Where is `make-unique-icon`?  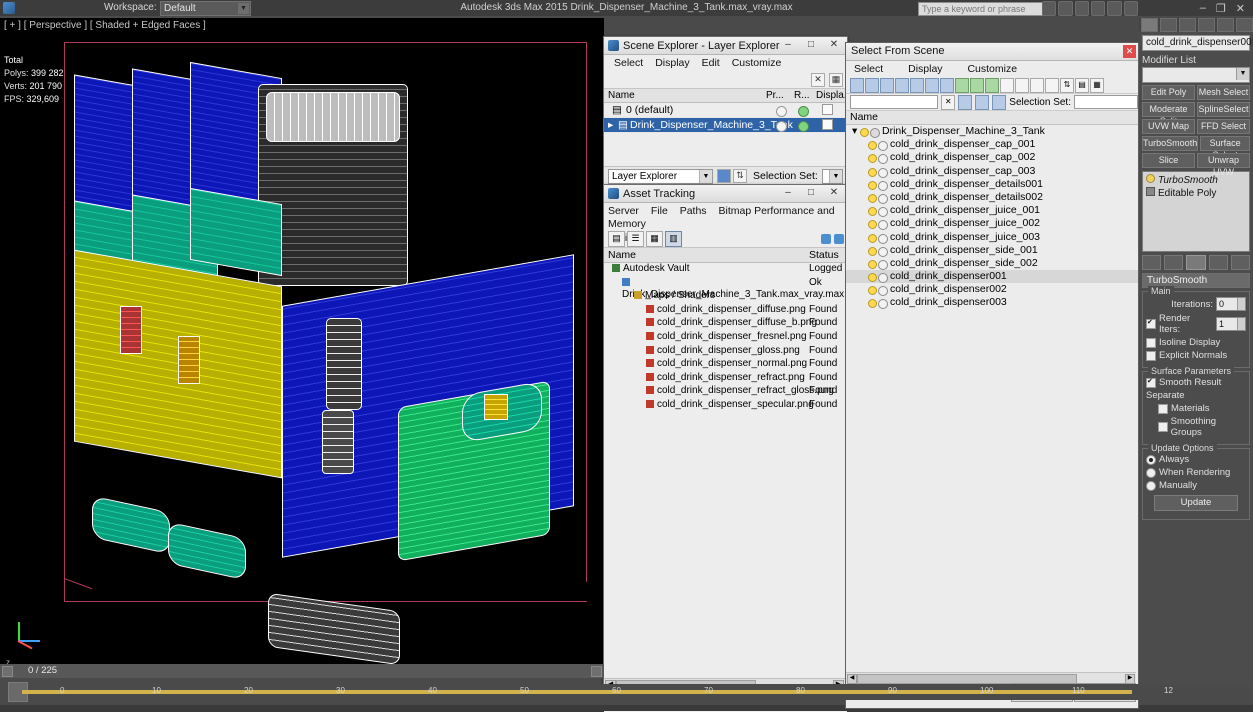 make-unique-icon is located at coordinates (1196, 262).